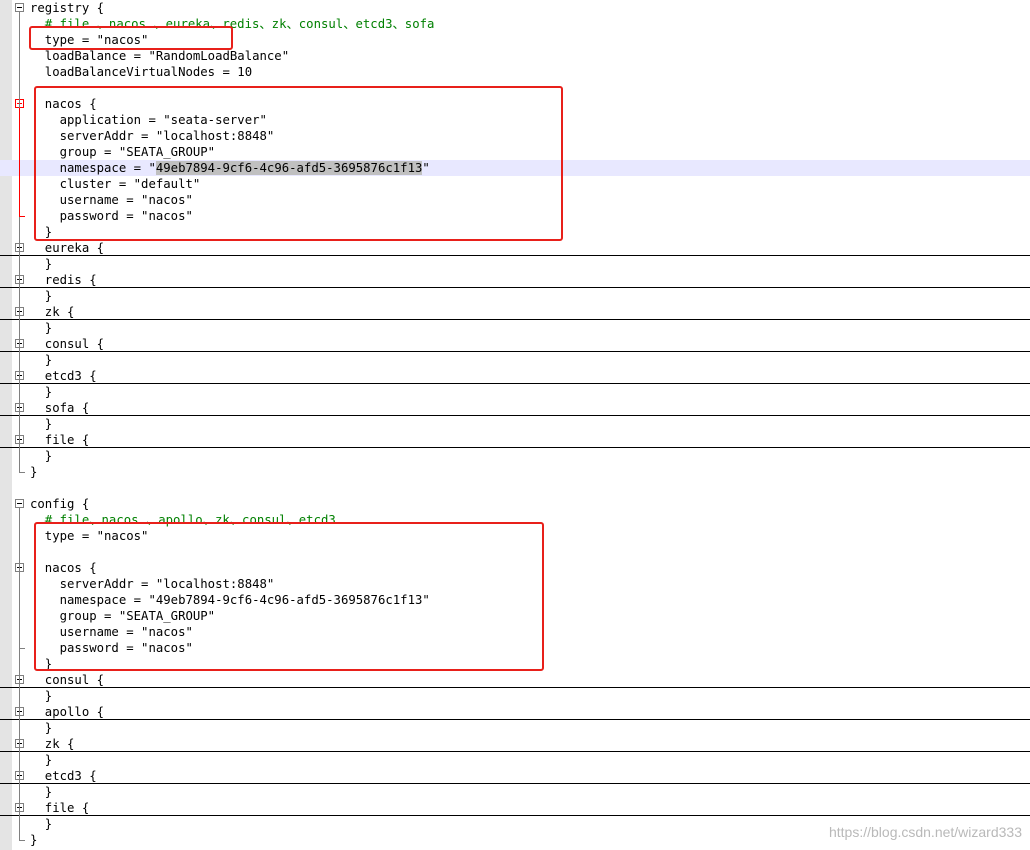 The image size is (1030, 850). I want to click on code-text: eureka {, so click(67, 248).